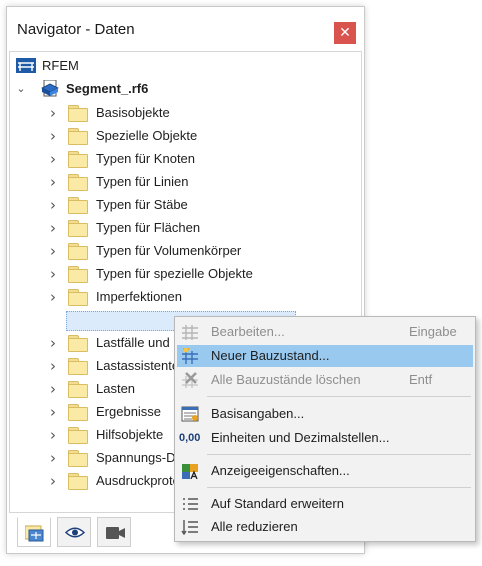  Describe the element at coordinates (139, 296) in the screenshot. I see `tree-item-label: Imperfektionen` at that location.